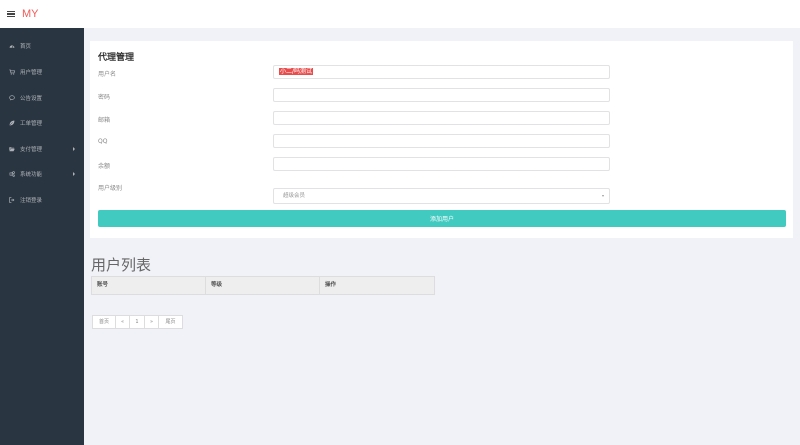 This screenshot has height=445, width=800. I want to click on sidebar-item-system: 系统功能, so click(42, 174).